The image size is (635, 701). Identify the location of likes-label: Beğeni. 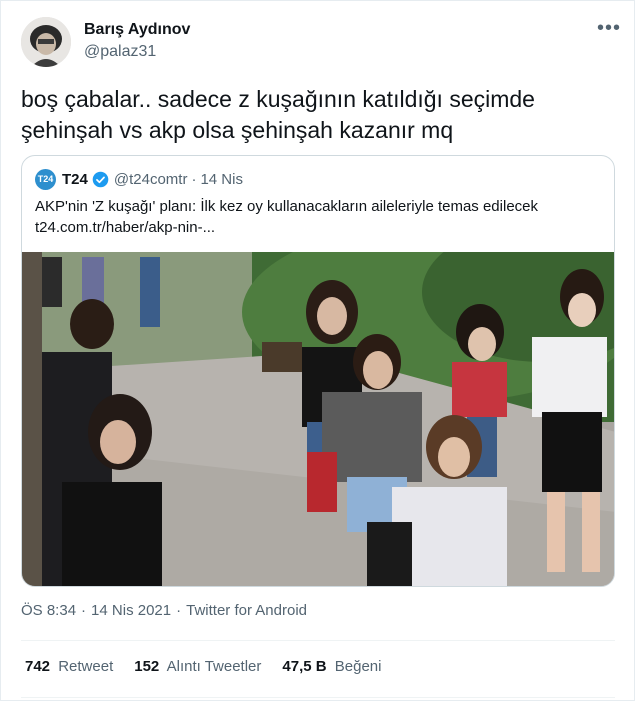
(358, 666).